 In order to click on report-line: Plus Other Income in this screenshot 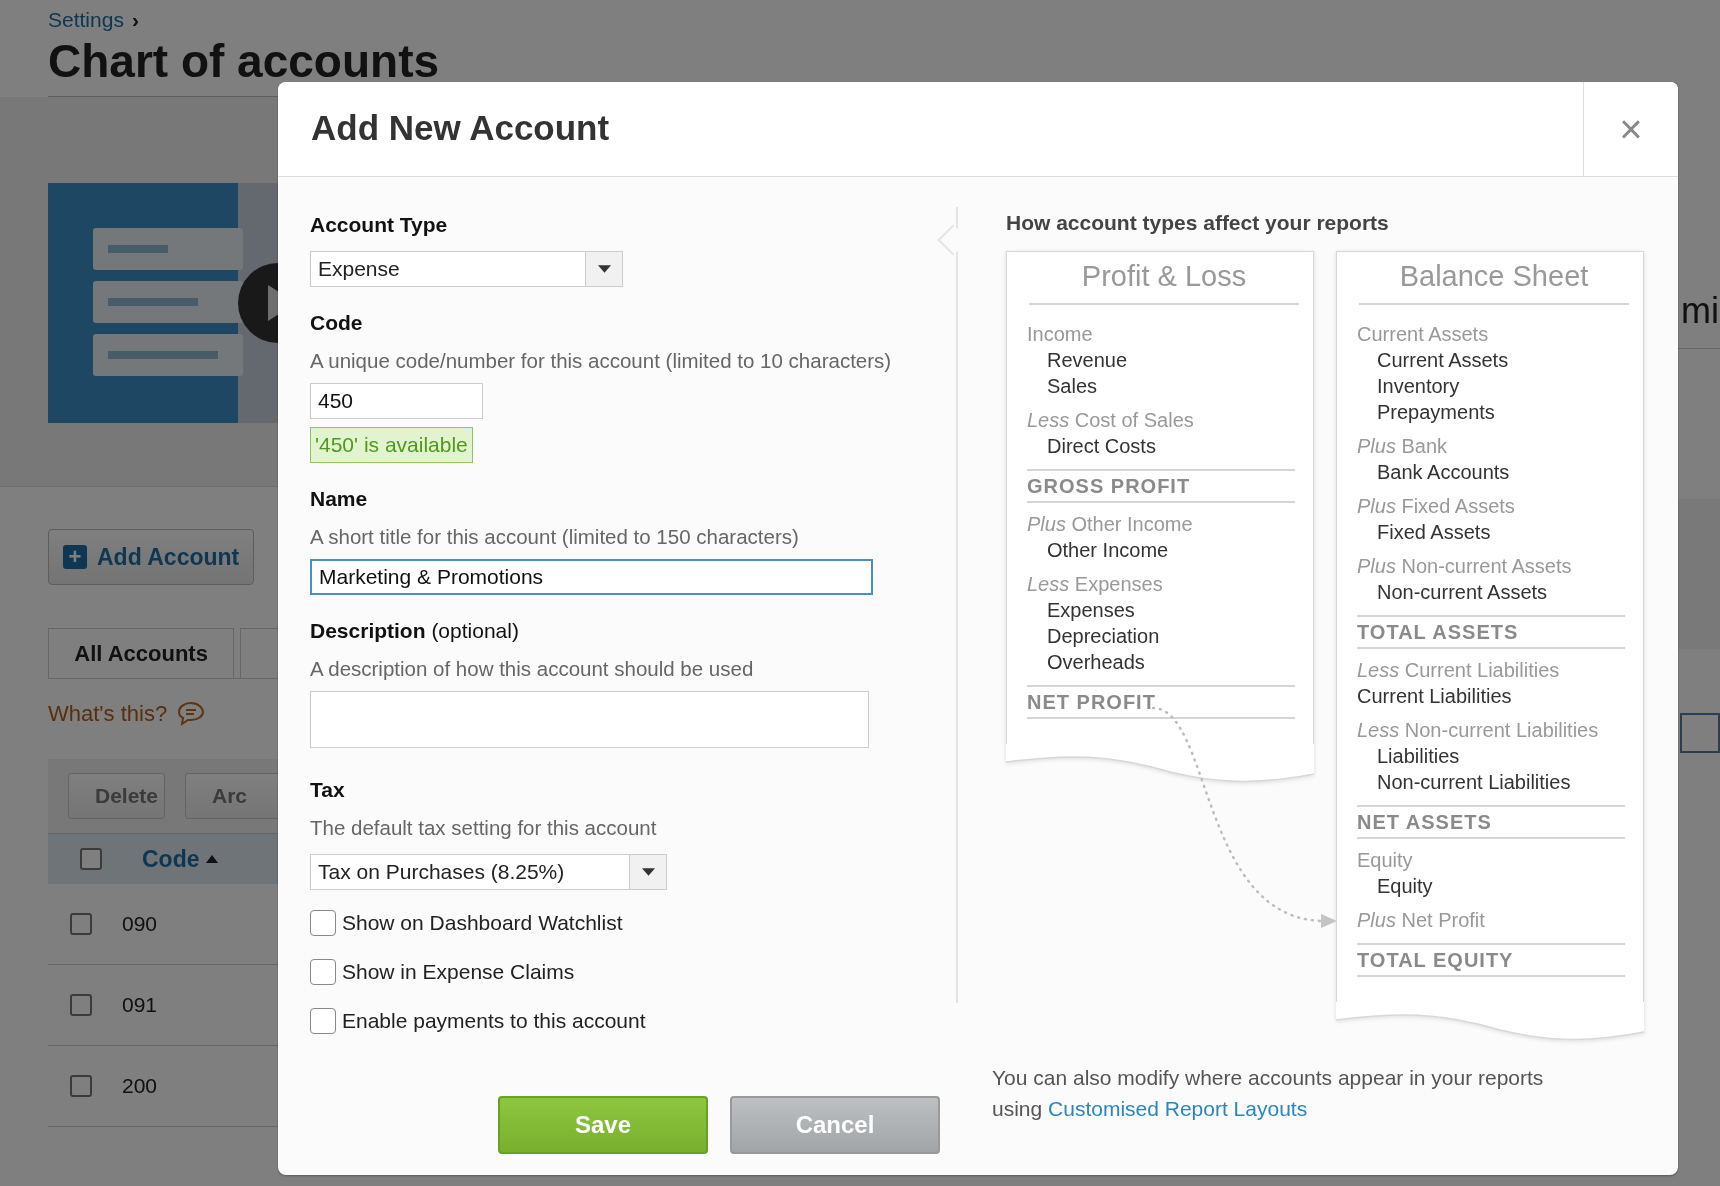, I will do `click(1110, 524)`.